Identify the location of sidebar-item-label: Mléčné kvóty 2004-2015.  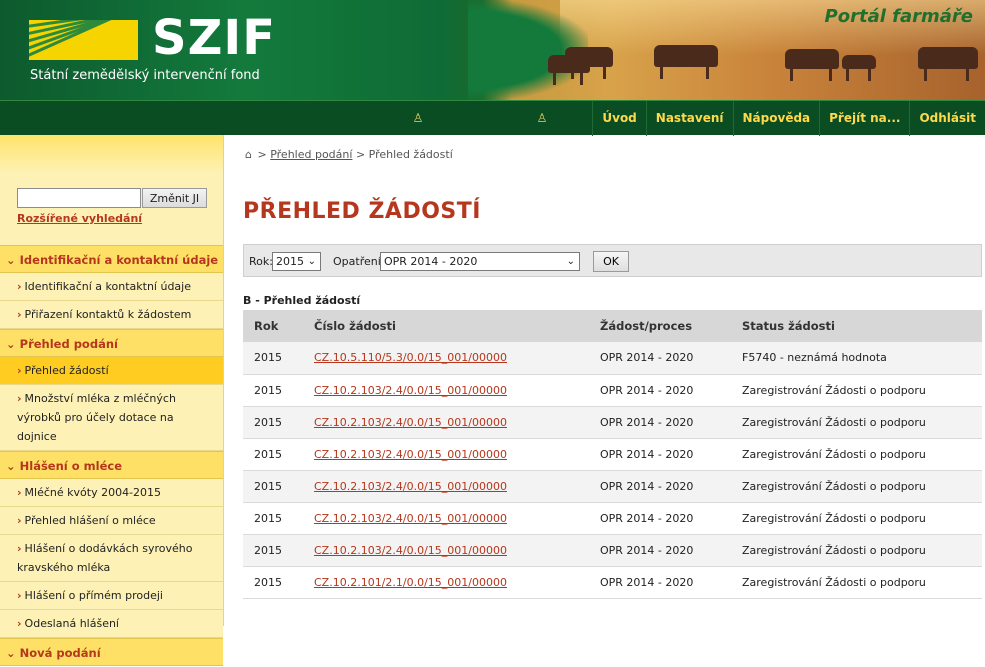
(93, 492).